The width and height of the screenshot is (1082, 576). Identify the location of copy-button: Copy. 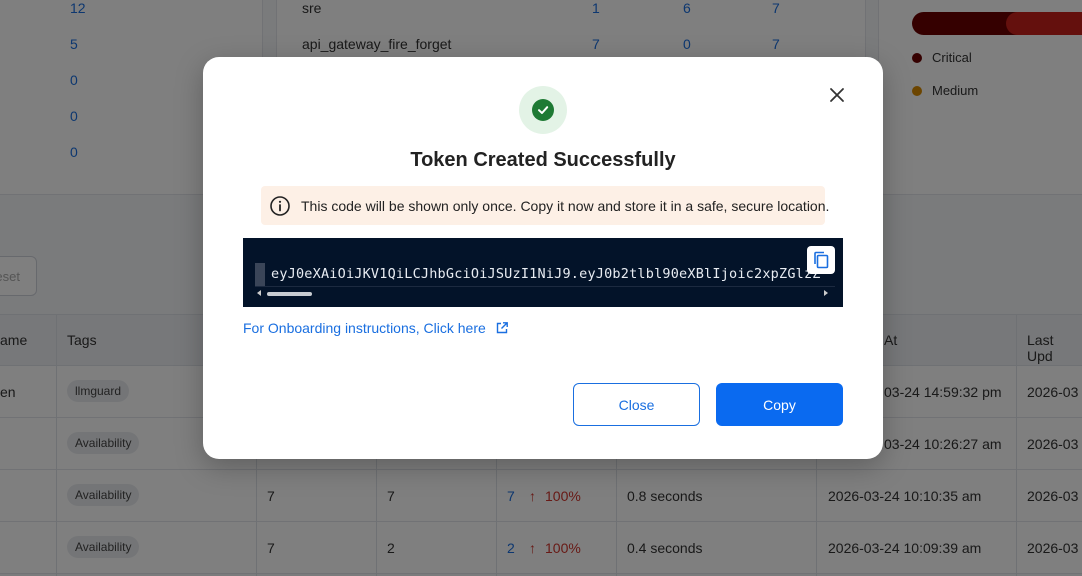
(779, 404).